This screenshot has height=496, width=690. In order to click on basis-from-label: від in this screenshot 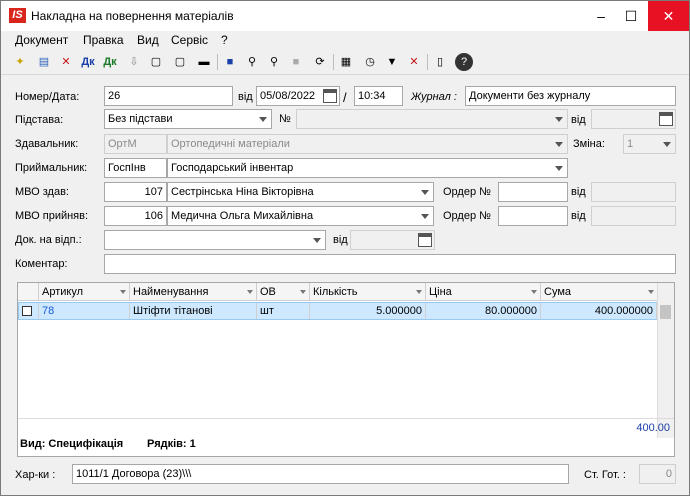, I will do `click(578, 120)`.